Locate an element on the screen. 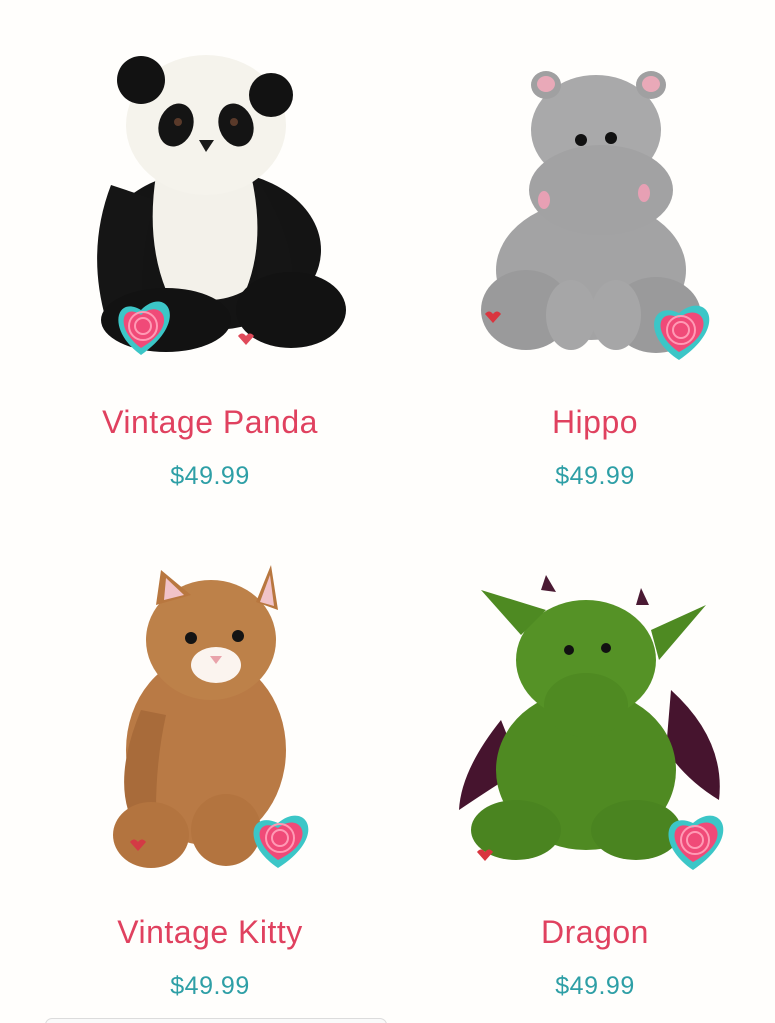  product-name: Dragon is located at coordinates (588, 932).